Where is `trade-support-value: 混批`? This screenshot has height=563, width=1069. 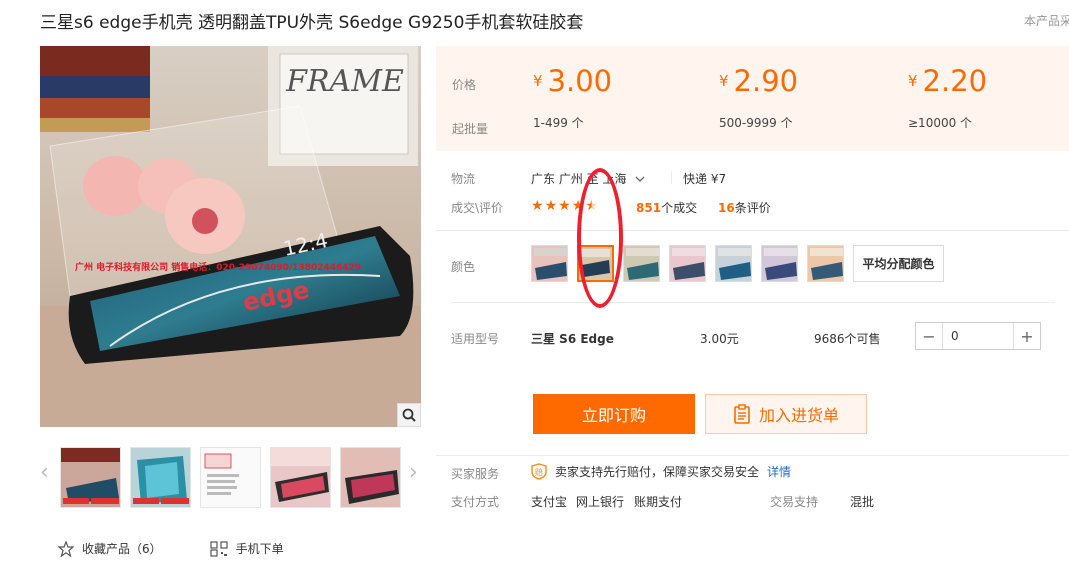 trade-support-value: 混批 is located at coordinates (862, 502).